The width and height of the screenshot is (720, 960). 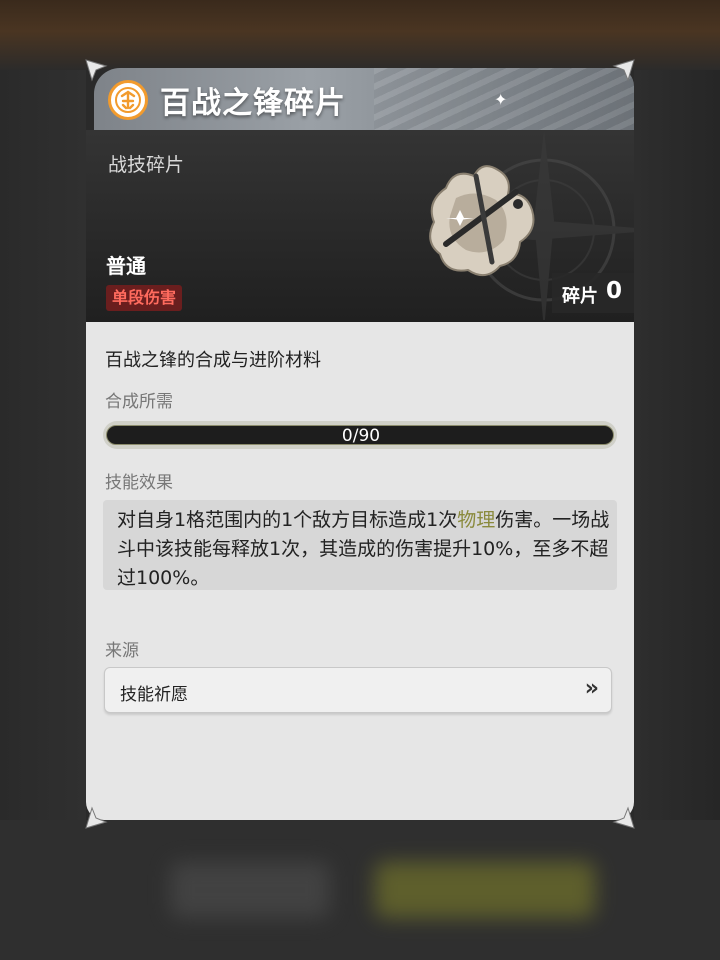 I want to click on source-item-label: 技能祈愿, so click(x=154, y=695).